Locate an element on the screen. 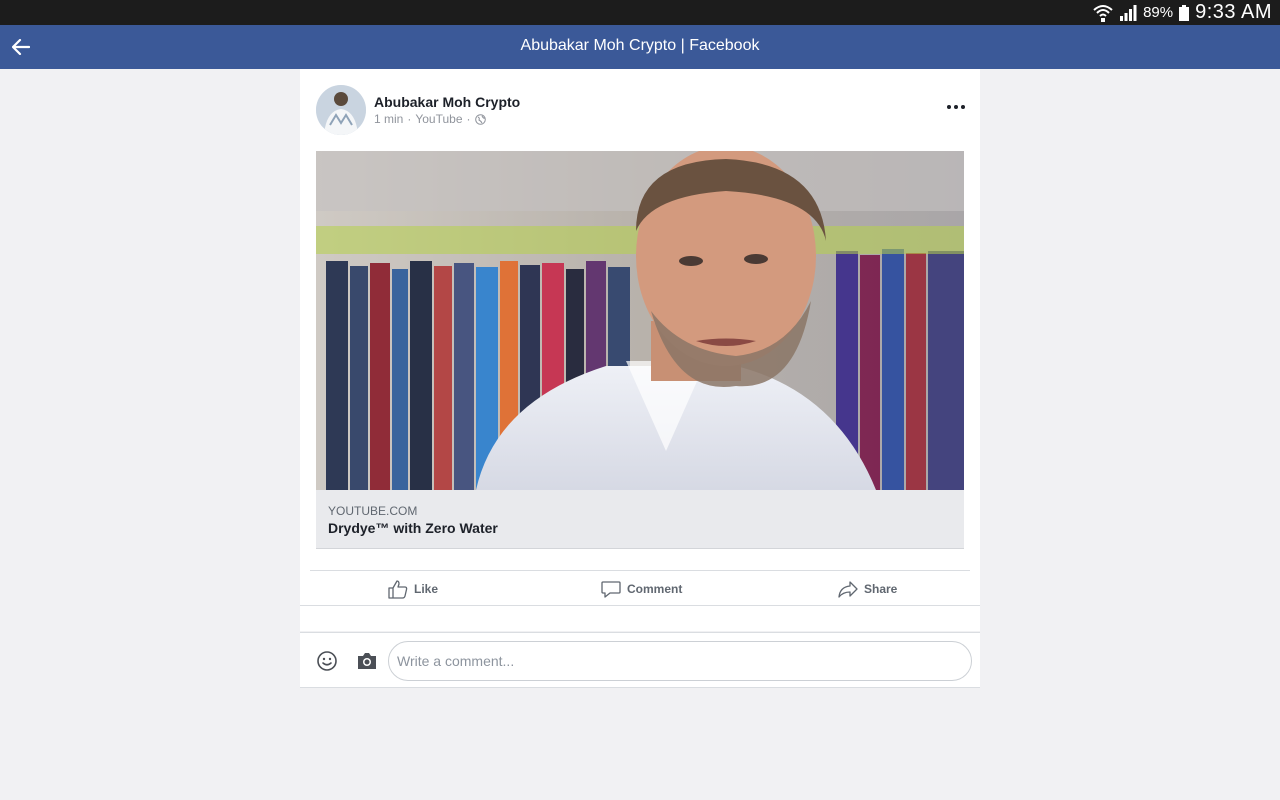  post-meta: 1 min · YouTube · is located at coordinates (430, 119).